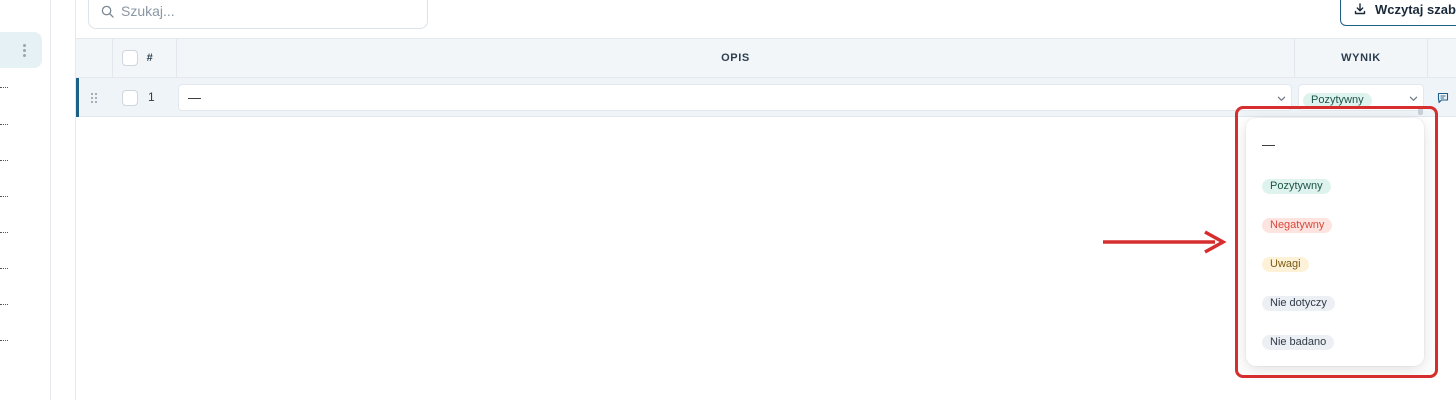 Image resolution: width=1456 pixels, height=400 pixels. Describe the element at coordinates (150, 58) in the screenshot. I see `column-header-number: #` at that location.